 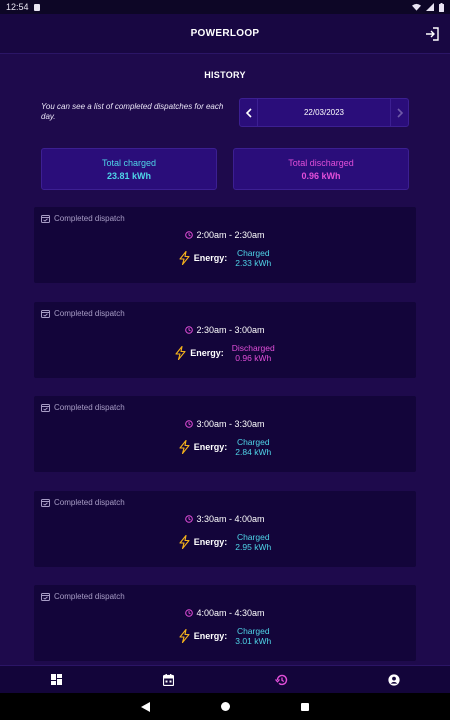 I want to click on tab-account, so click(x=394, y=680).